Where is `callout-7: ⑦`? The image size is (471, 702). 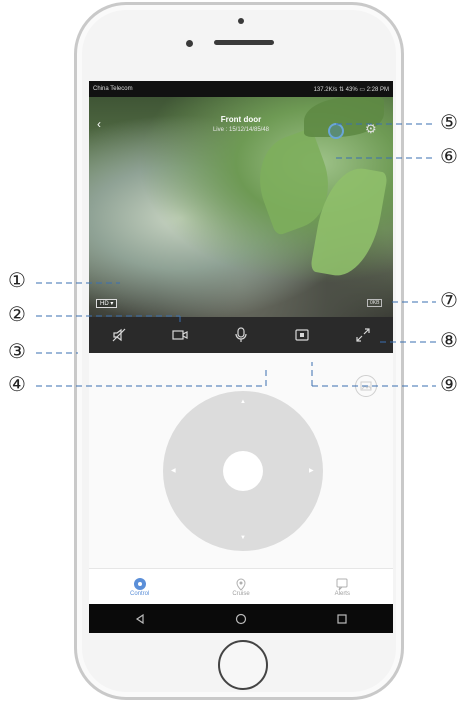
callout-7: ⑦ is located at coordinates (449, 300).